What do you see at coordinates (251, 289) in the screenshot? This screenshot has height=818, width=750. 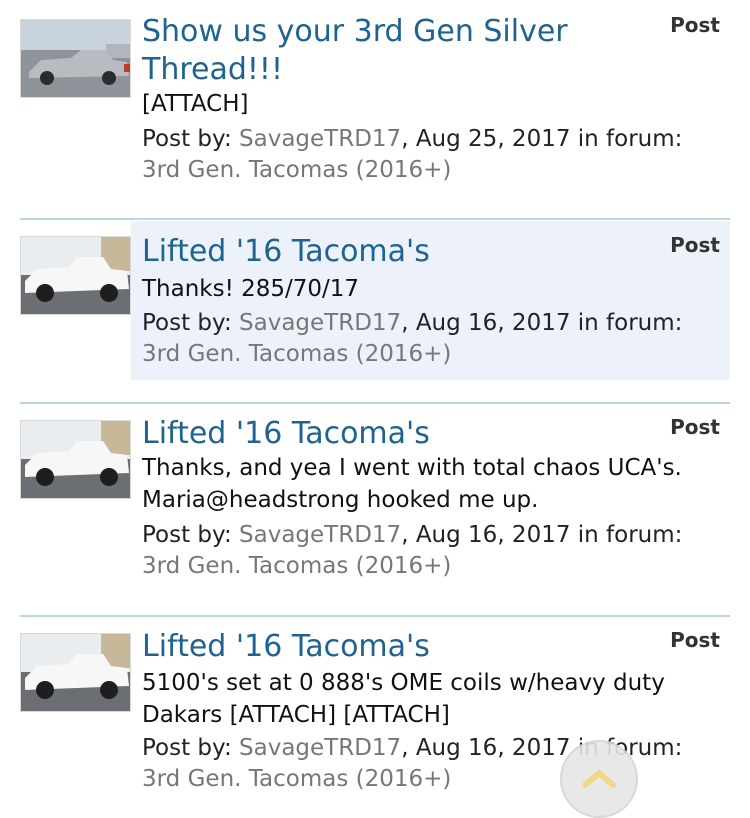 I see `result-snippet: Thanks! 285/70/17` at bounding box center [251, 289].